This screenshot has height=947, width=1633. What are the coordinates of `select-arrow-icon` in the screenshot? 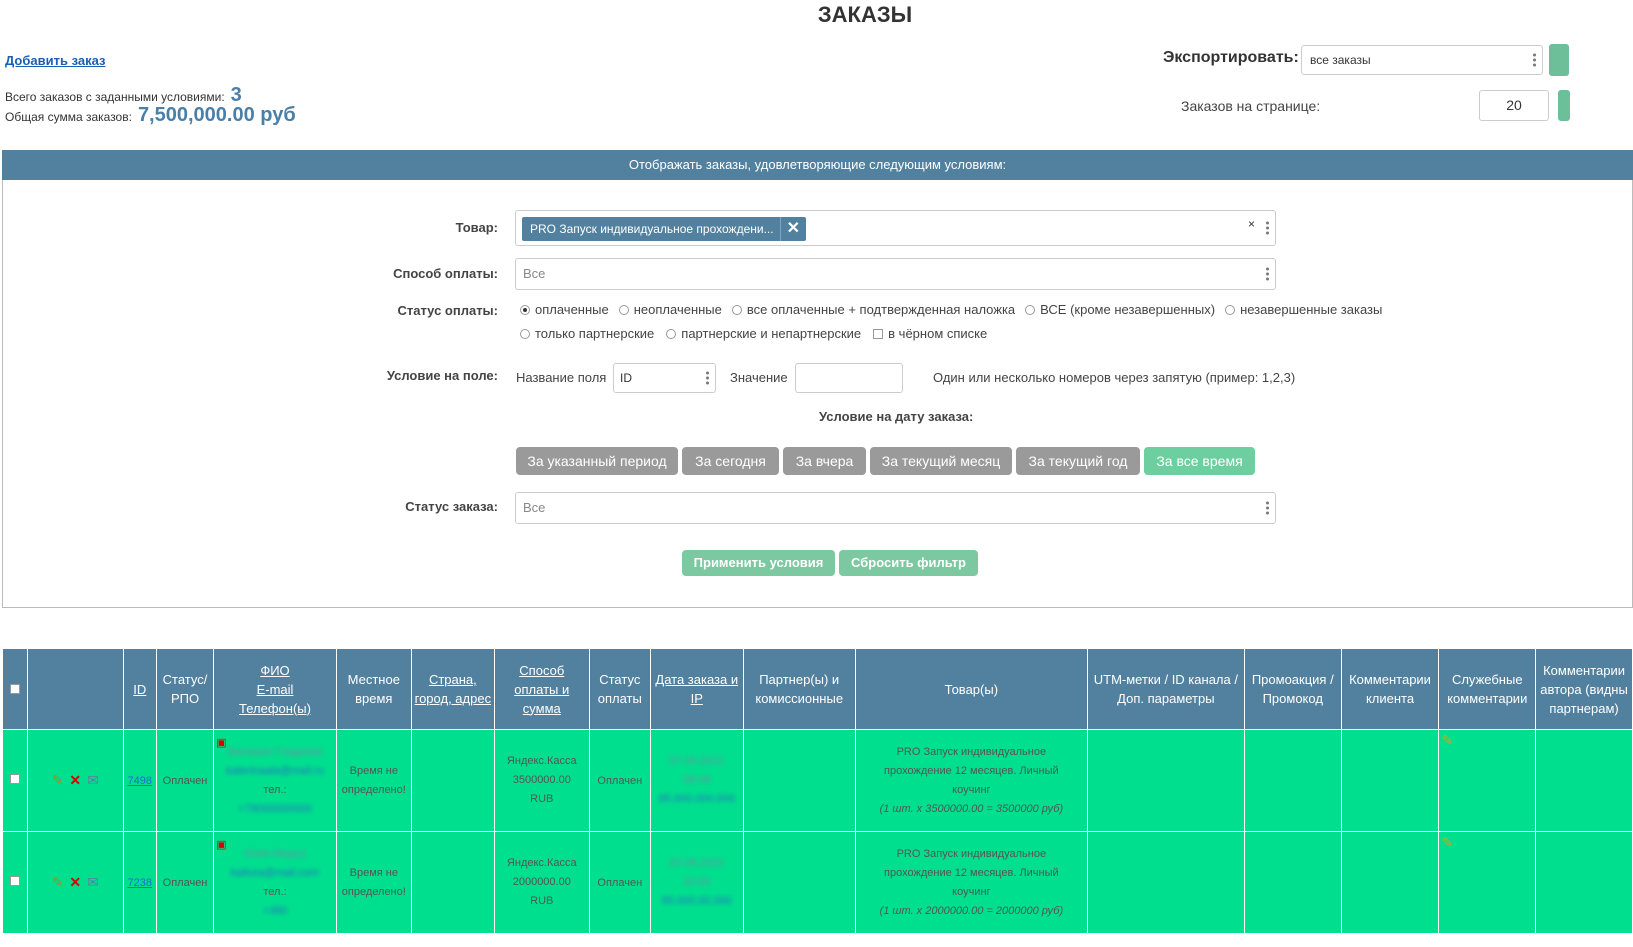 It's located at (1534, 60).